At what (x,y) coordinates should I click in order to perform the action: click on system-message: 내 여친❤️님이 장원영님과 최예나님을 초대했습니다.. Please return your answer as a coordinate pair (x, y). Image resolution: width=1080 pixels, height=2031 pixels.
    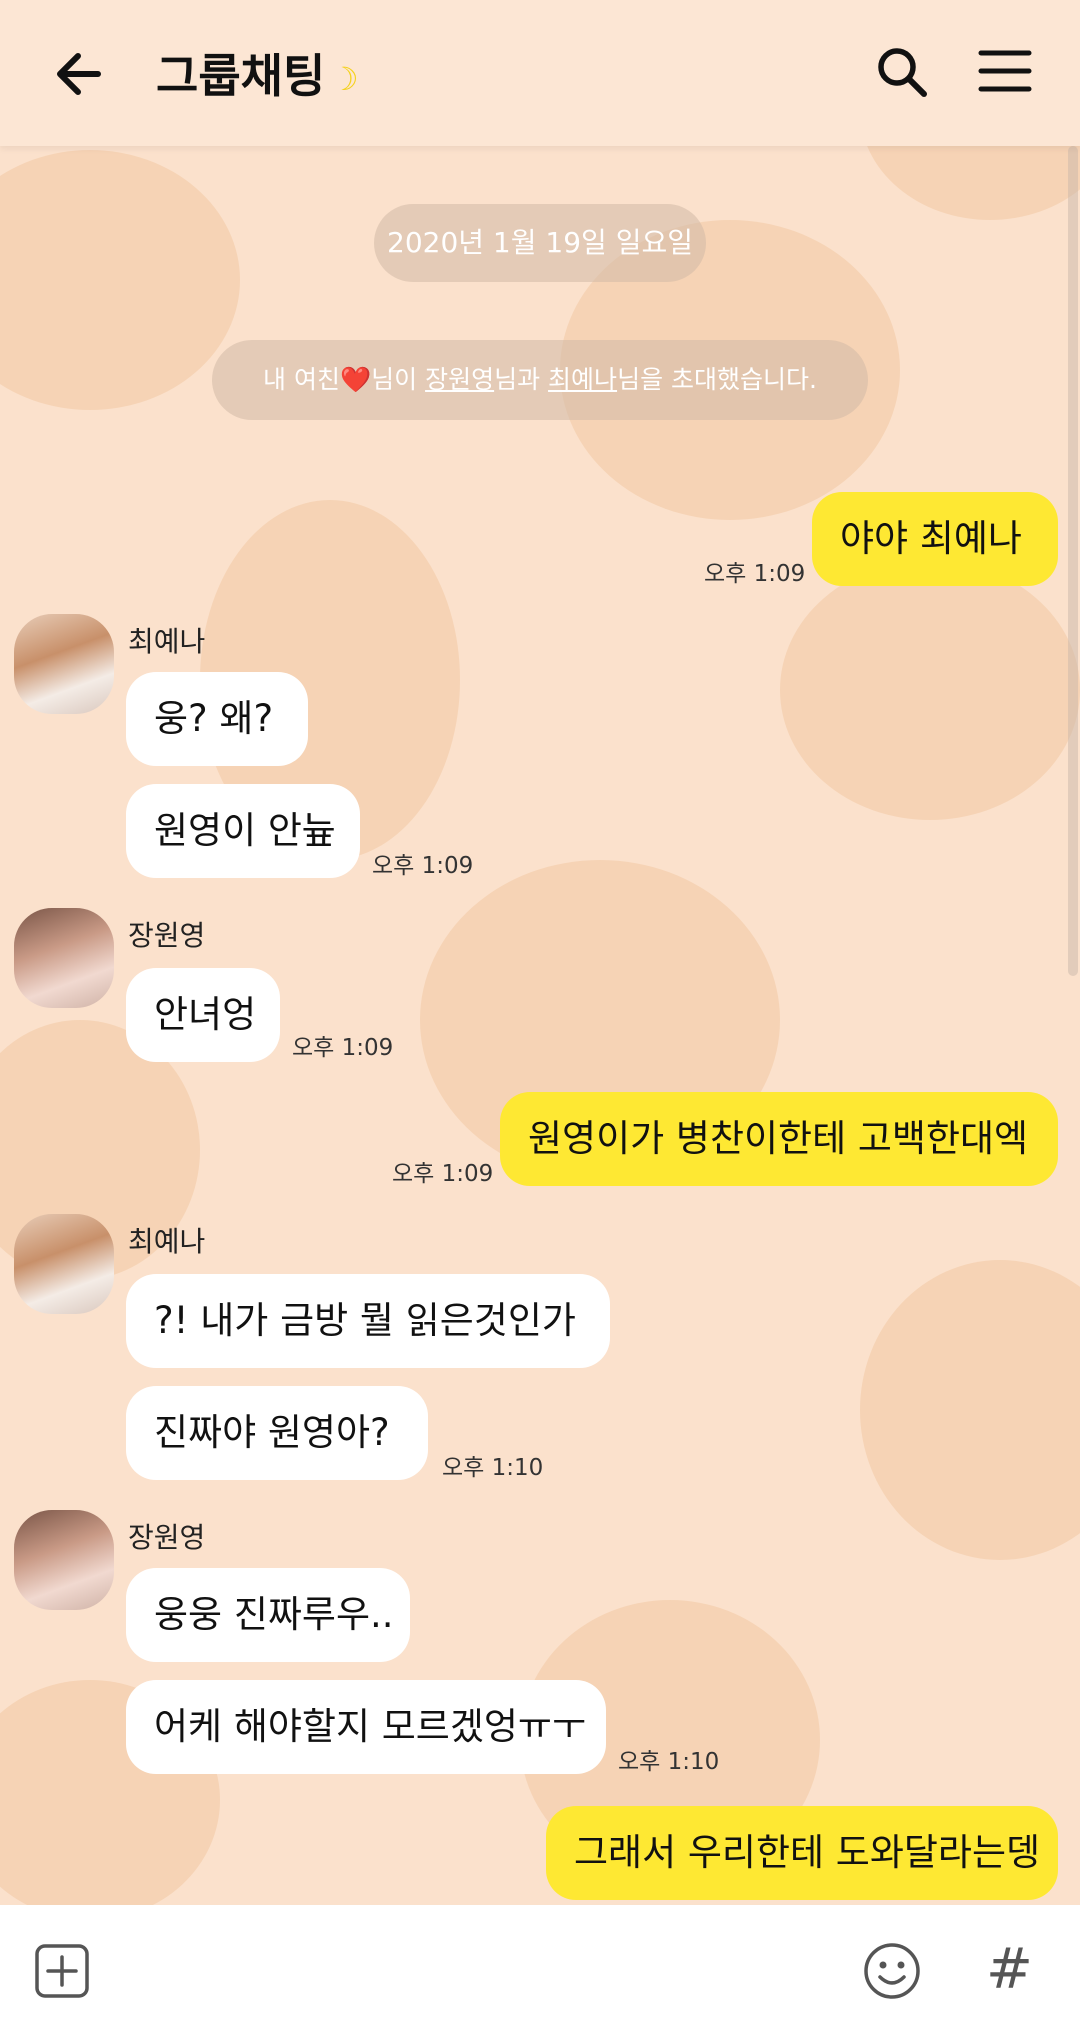
    Looking at the image, I should click on (540, 380).